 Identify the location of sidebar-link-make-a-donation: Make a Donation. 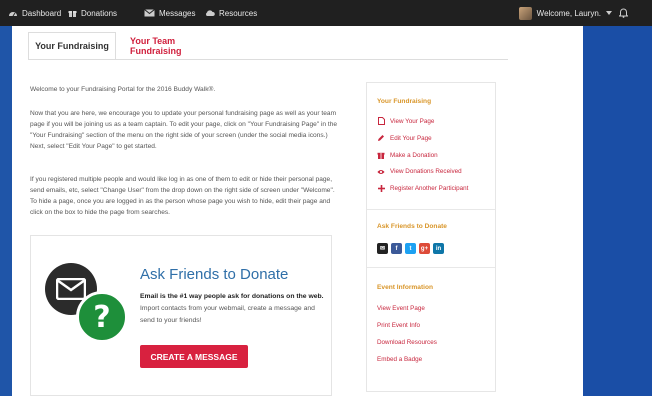
(407, 155).